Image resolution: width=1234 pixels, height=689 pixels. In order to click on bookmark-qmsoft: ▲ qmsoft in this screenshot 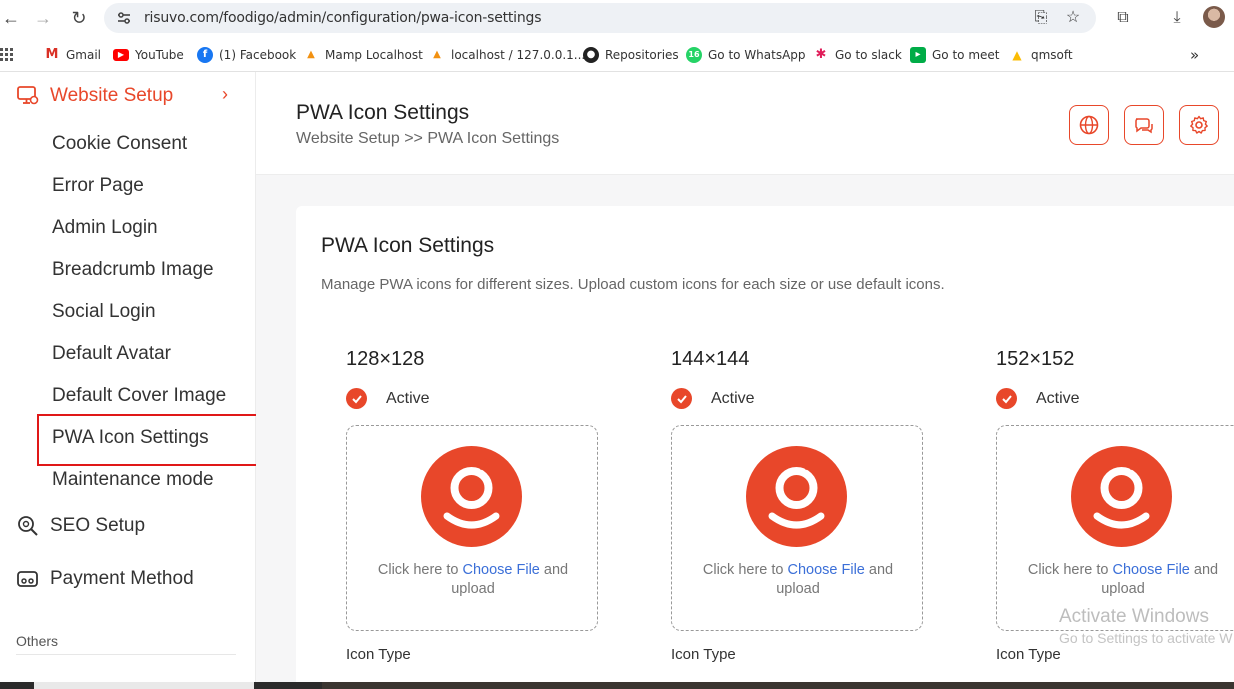, I will do `click(1041, 55)`.